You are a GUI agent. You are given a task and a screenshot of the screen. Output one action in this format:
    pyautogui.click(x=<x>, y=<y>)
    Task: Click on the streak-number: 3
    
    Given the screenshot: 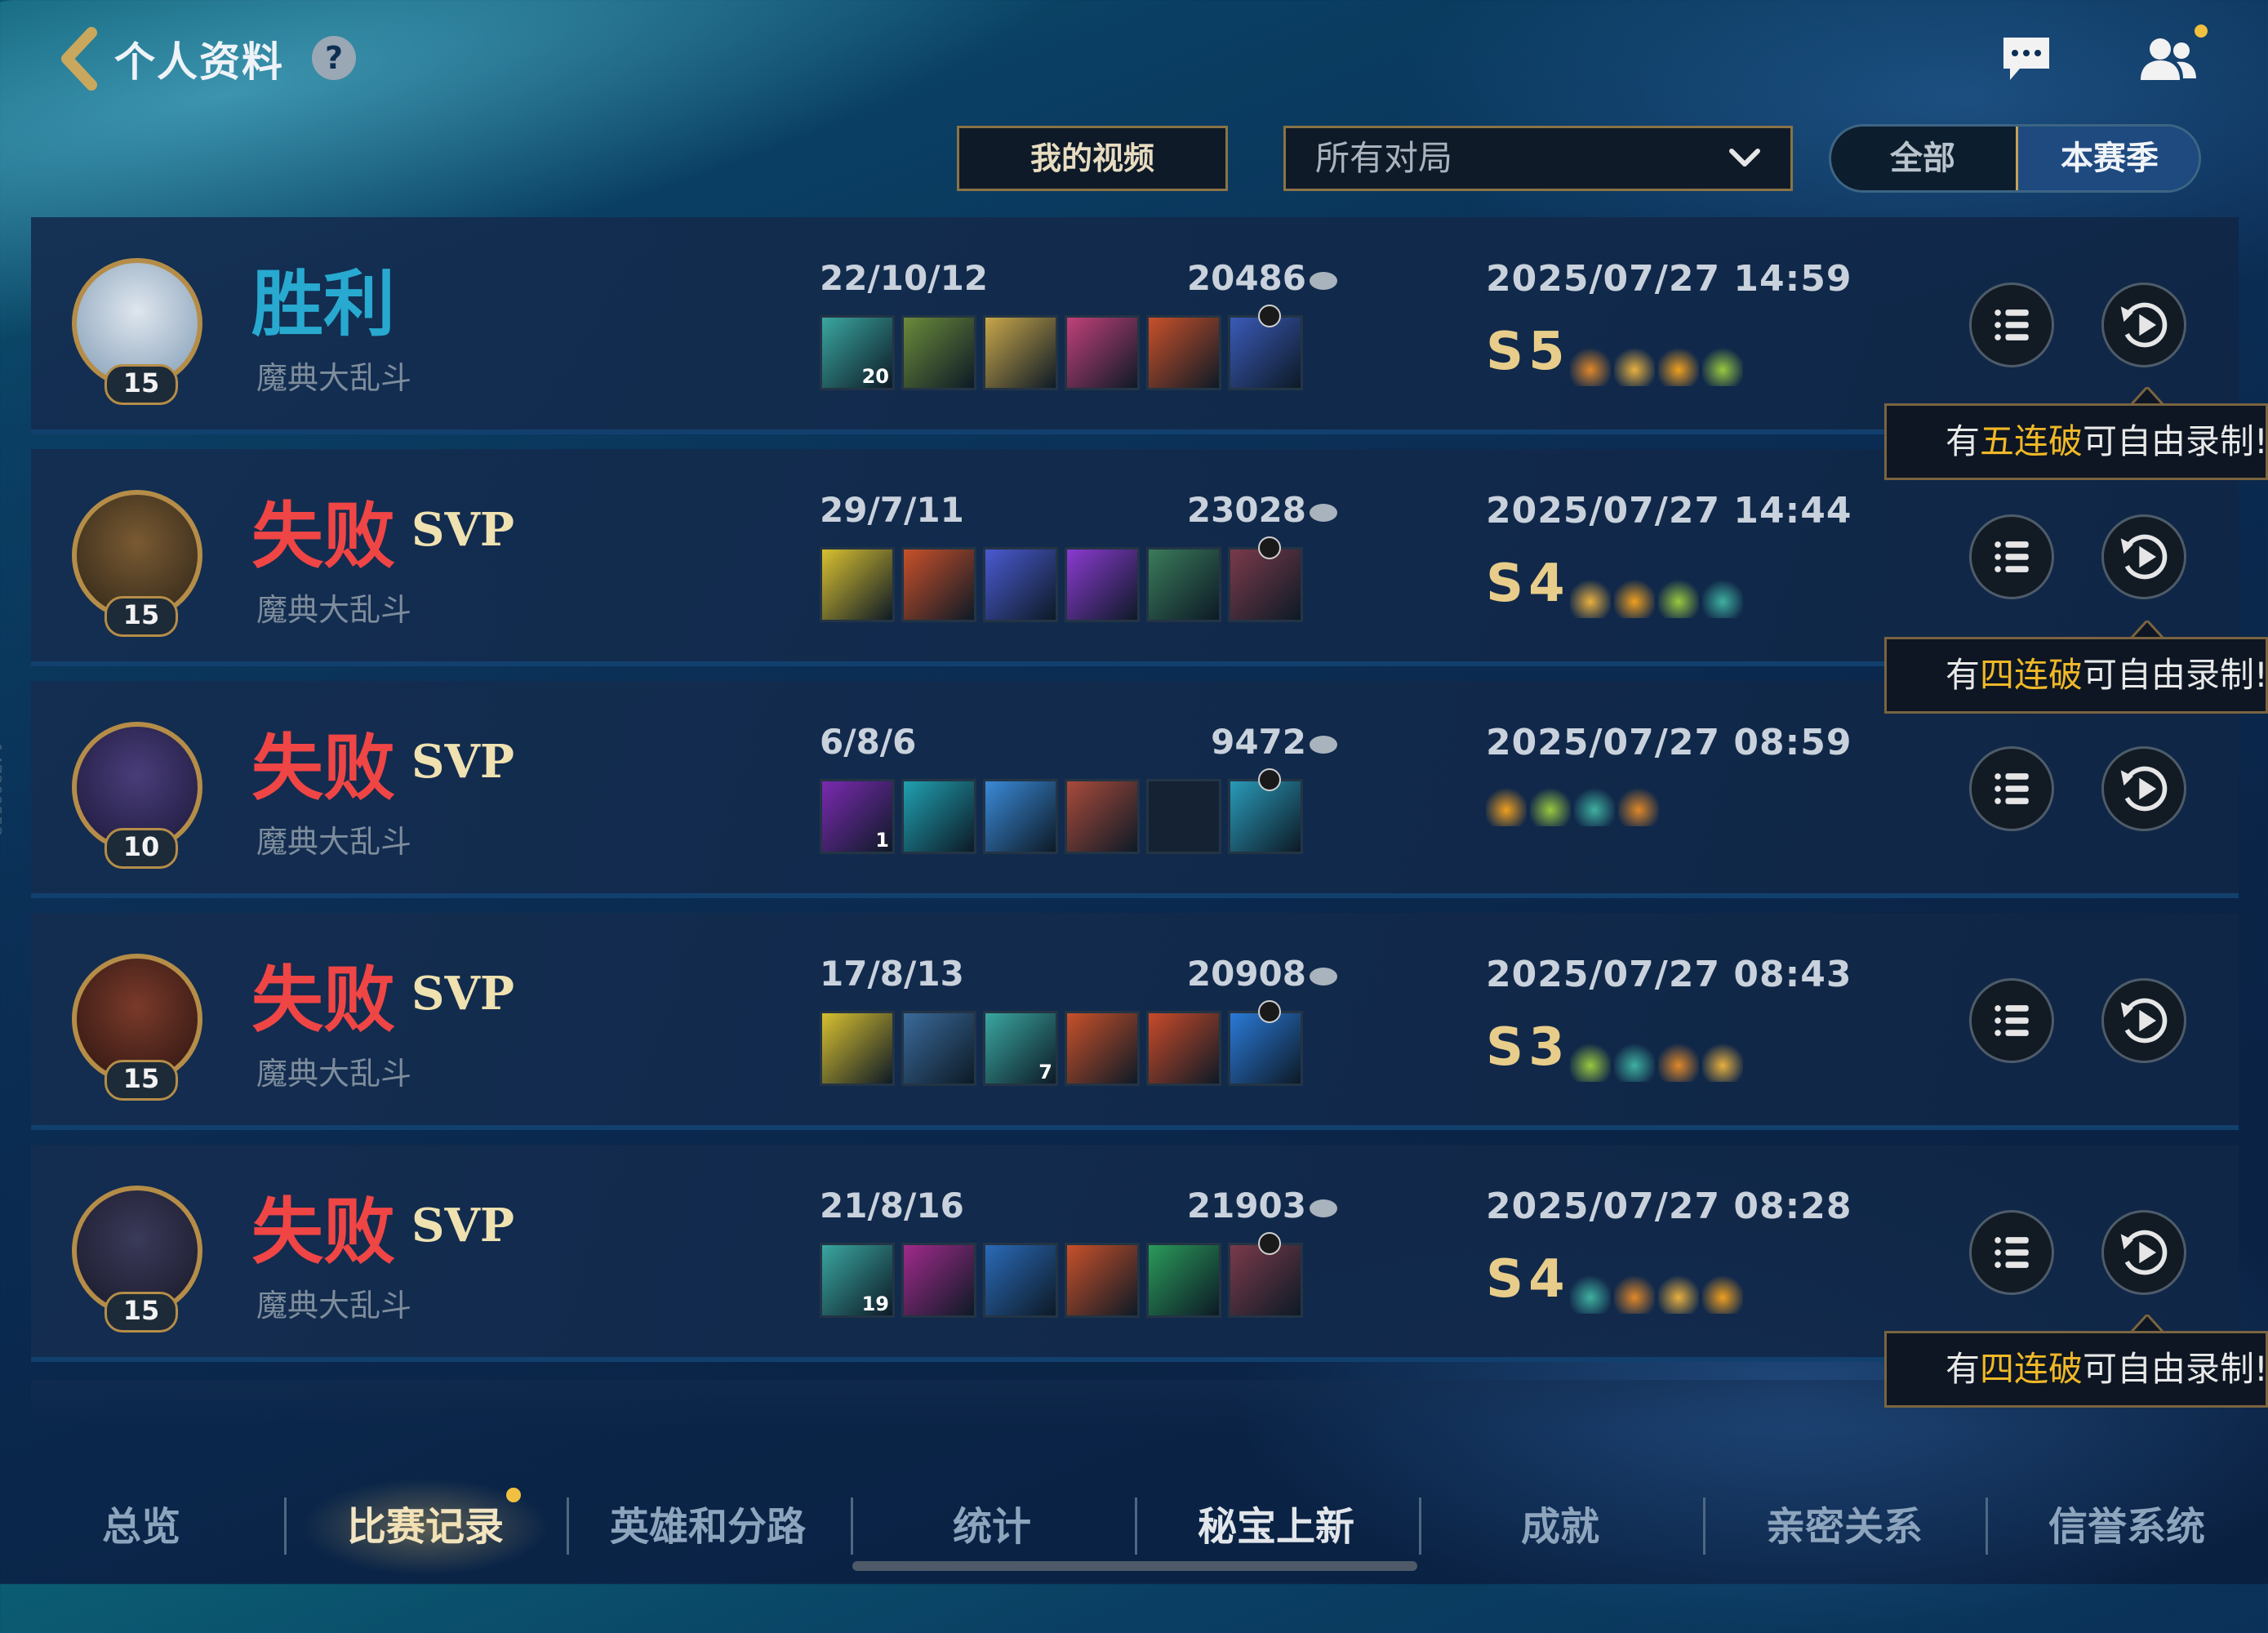 What is the action you would take?
    pyautogui.click(x=1547, y=1047)
    